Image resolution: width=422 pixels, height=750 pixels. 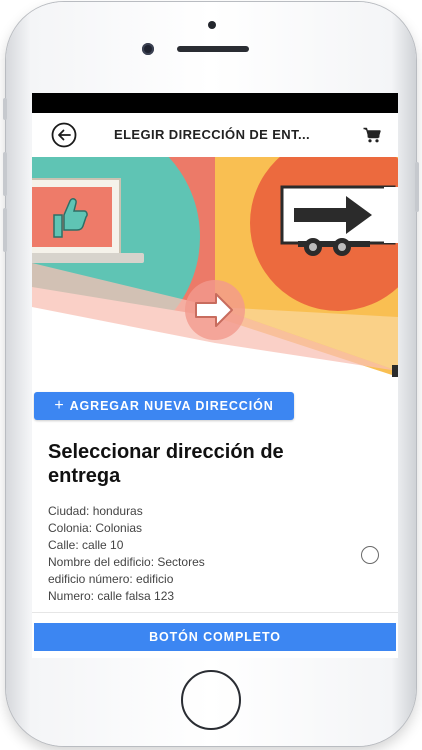 What do you see at coordinates (372, 135) in the screenshot?
I see `shopping-cart-icon` at bounding box center [372, 135].